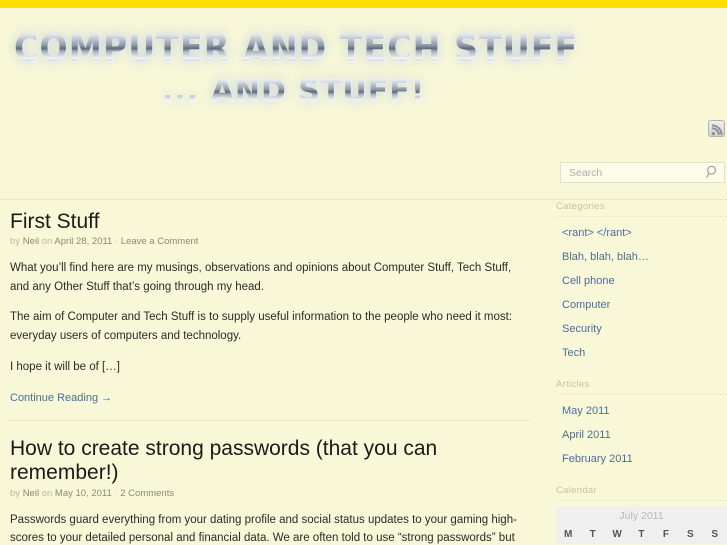 The width and height of the screenshot is (727, 545). What do you see at coordinates (641, 458) in the screenshot?
I see `list-item: February 2011` at bounding box center [641, 458].